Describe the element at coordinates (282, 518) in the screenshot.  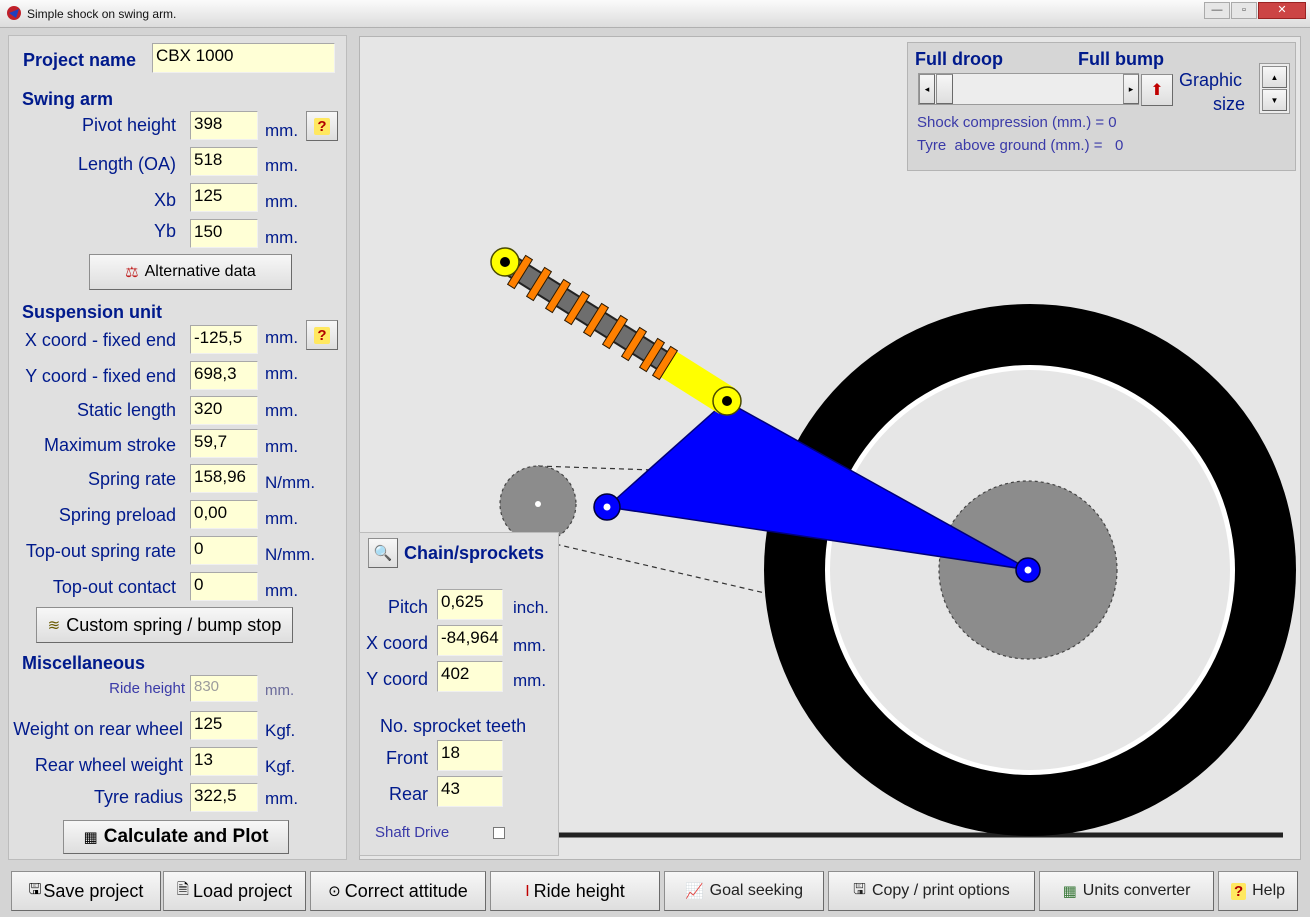
I see `spring-preload-unit: mm.` at that location.